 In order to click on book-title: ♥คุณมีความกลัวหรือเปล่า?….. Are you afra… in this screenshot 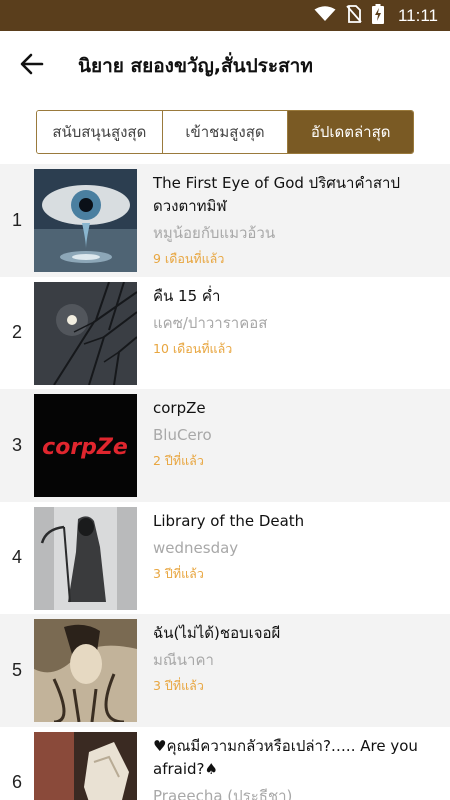, I will do `click(285, 757)`.